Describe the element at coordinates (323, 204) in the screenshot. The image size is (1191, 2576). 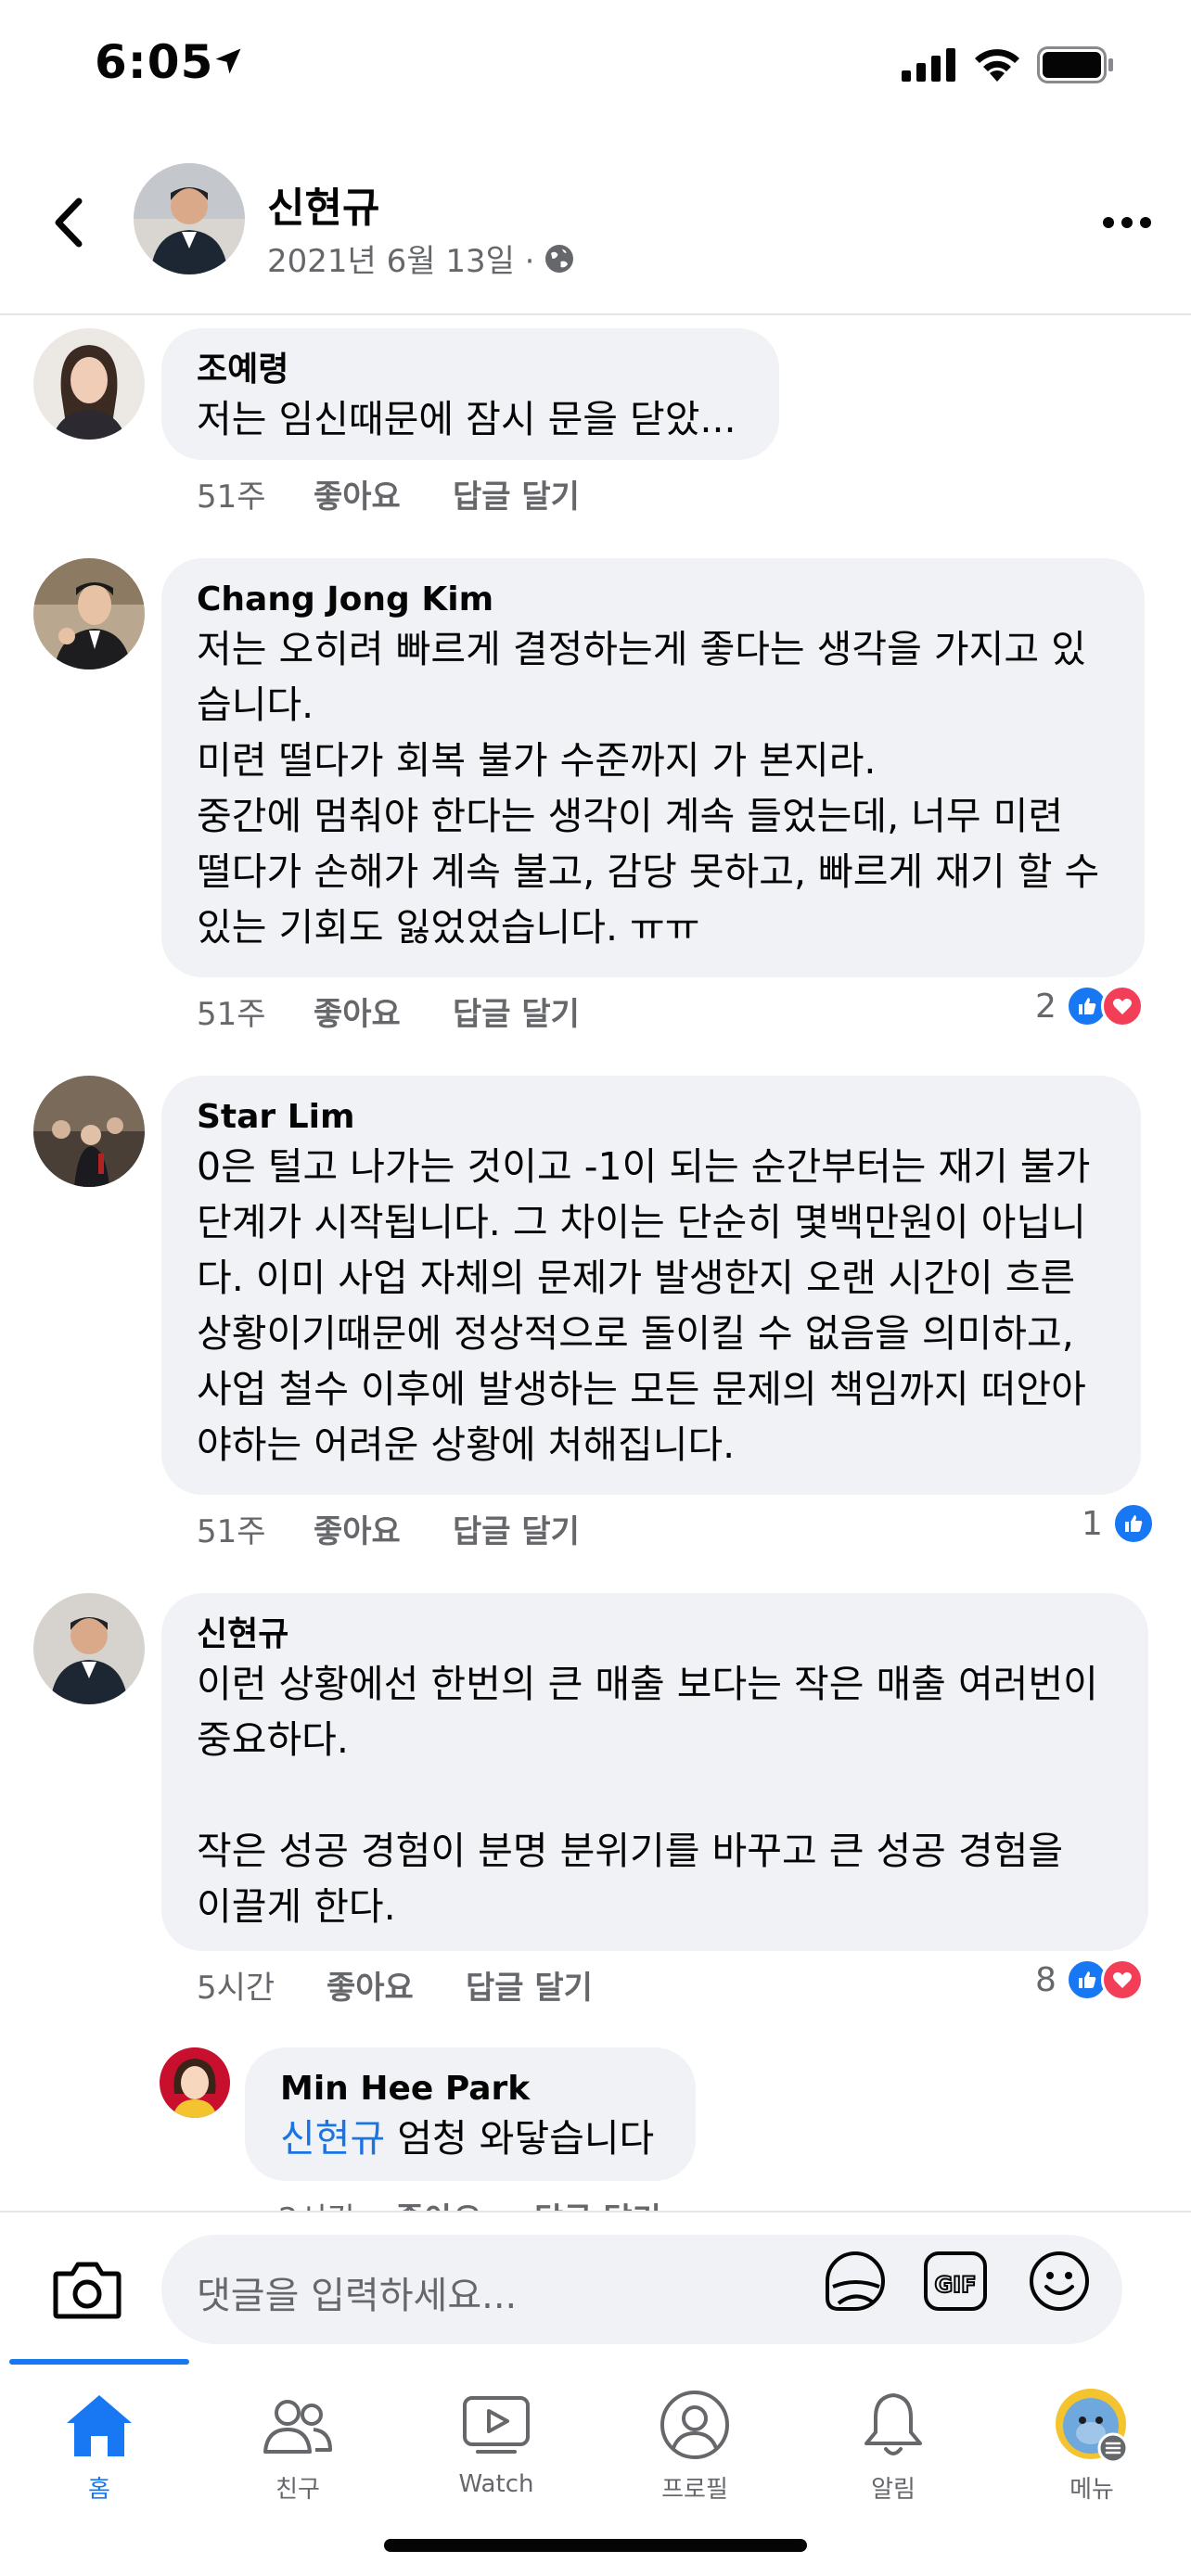
I see `author-name: 신현규` at that location.